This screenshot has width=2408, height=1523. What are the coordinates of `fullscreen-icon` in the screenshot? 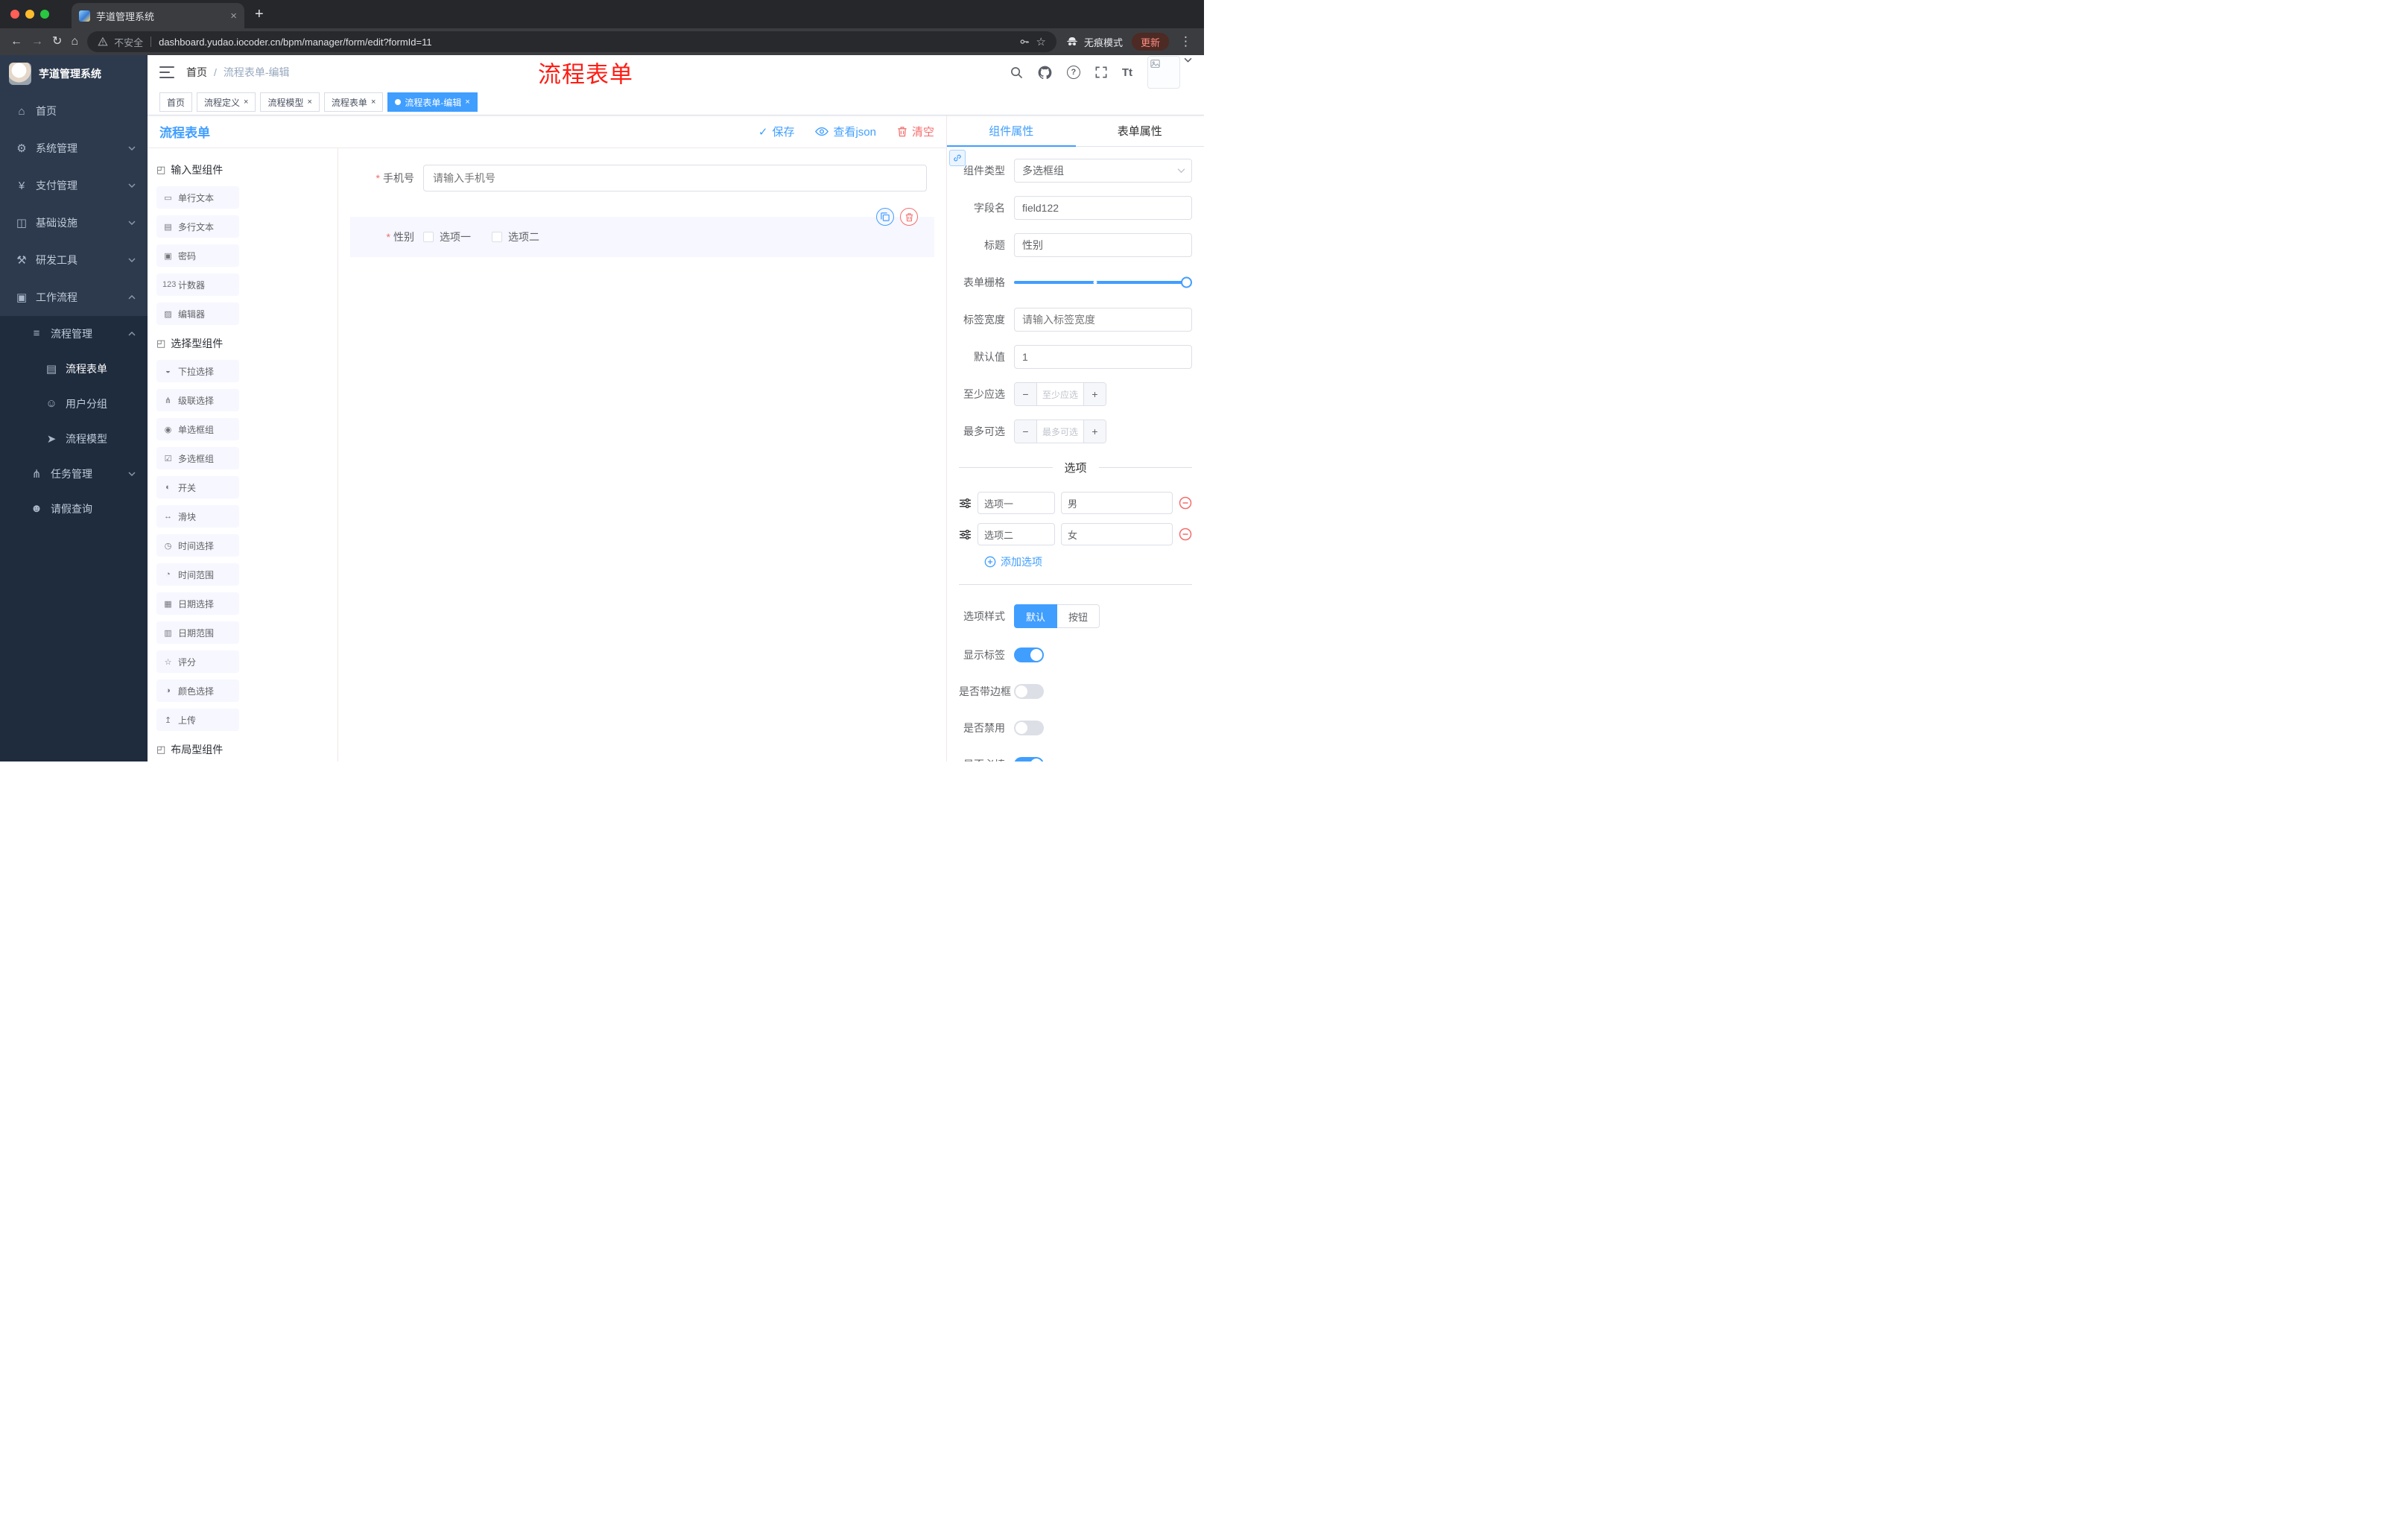 It's located at (1101, 72).